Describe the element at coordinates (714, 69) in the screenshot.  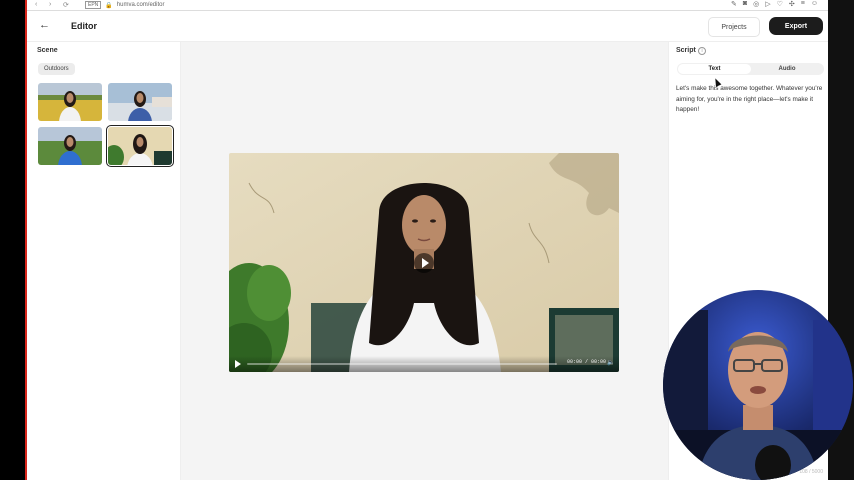
I see `tab-text: Text` at that location.